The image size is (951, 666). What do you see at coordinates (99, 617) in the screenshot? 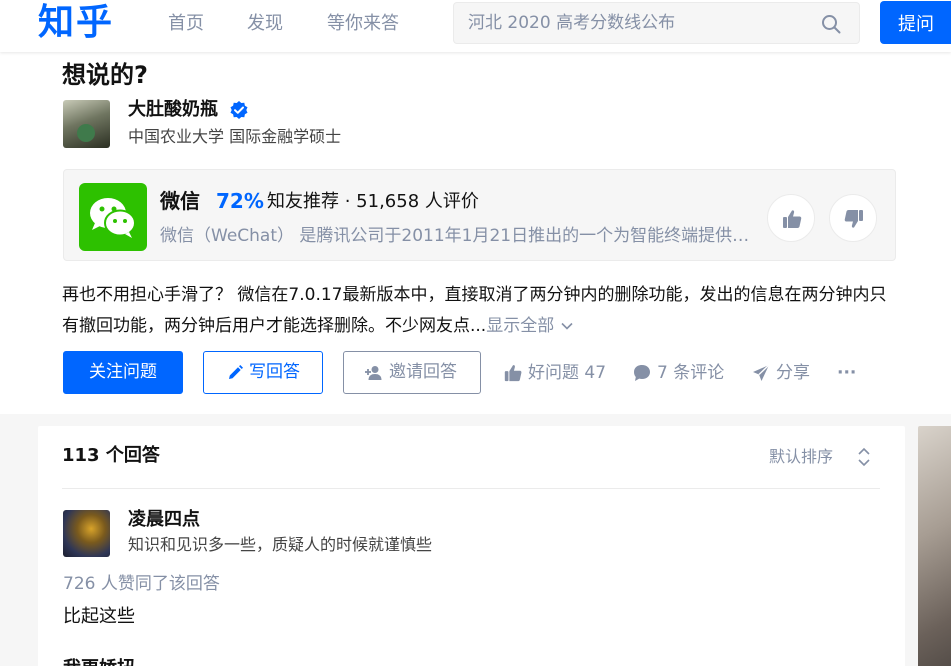
I see `answer-content: 比起这些` at bounding box center [99, 617].